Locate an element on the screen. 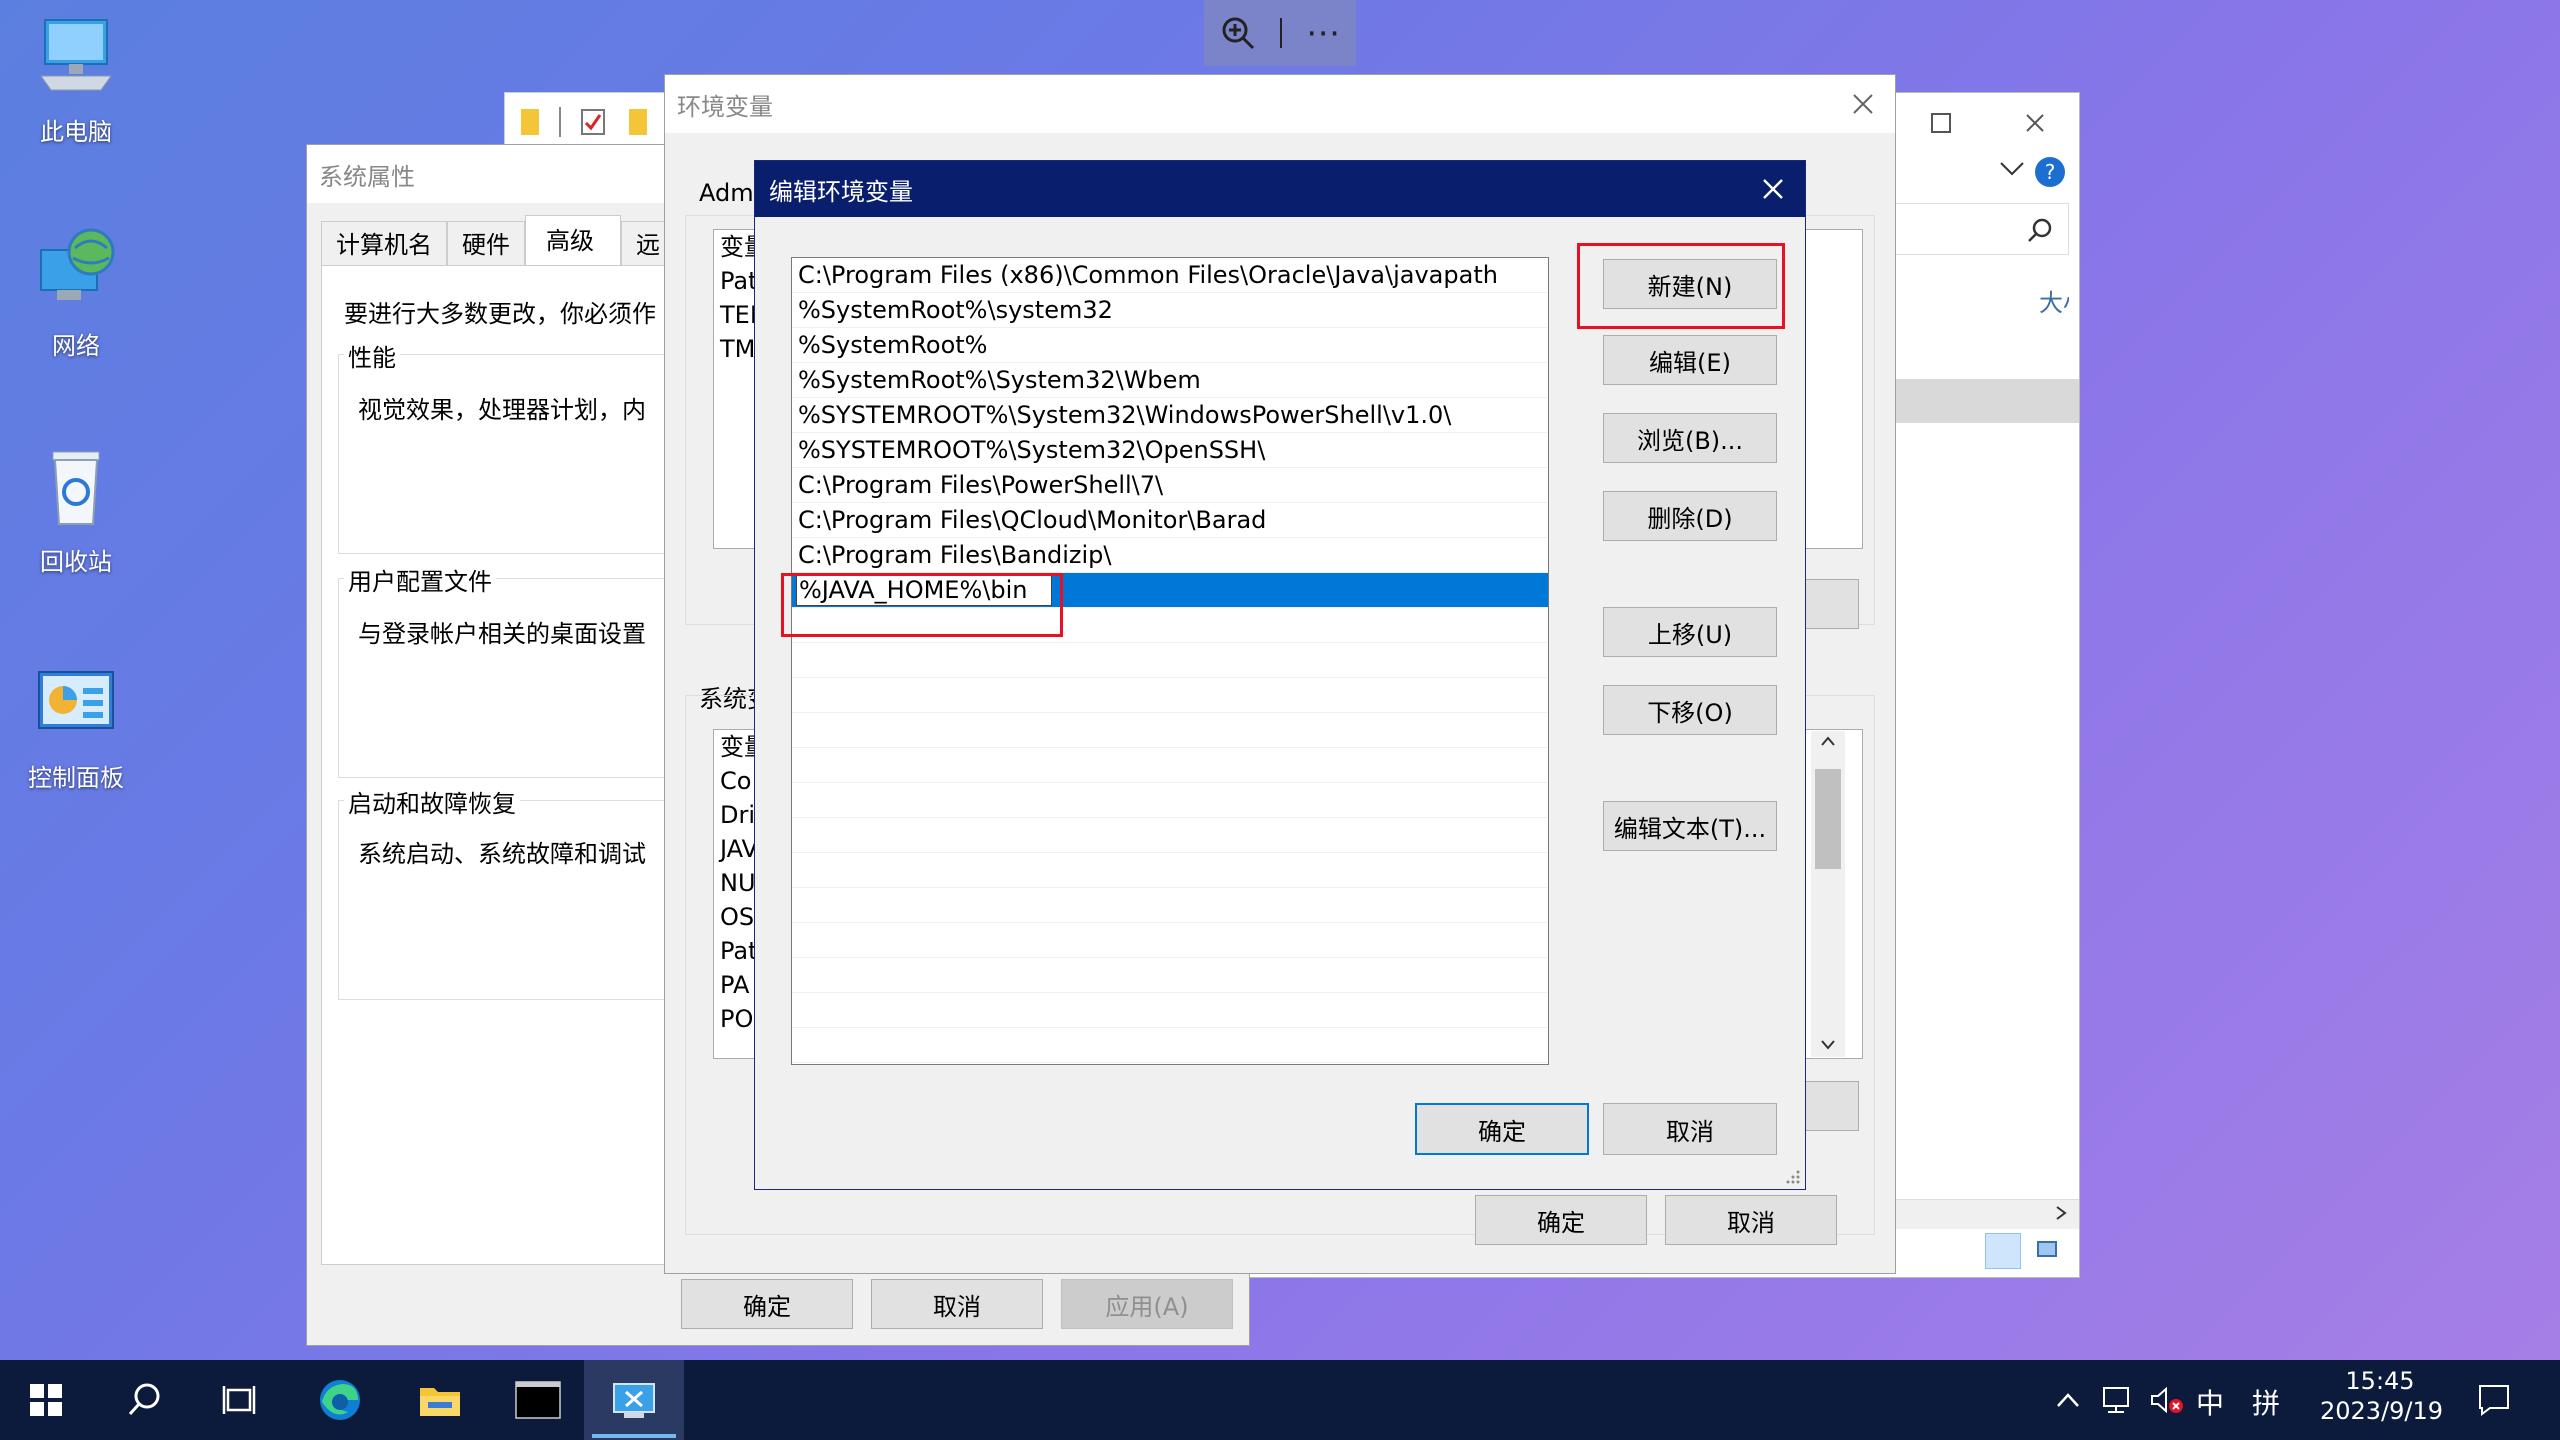 Image resolution: width=2560 pixels, height=1440 pixels. start-windows-icon is located at coordinates (46, 1400).